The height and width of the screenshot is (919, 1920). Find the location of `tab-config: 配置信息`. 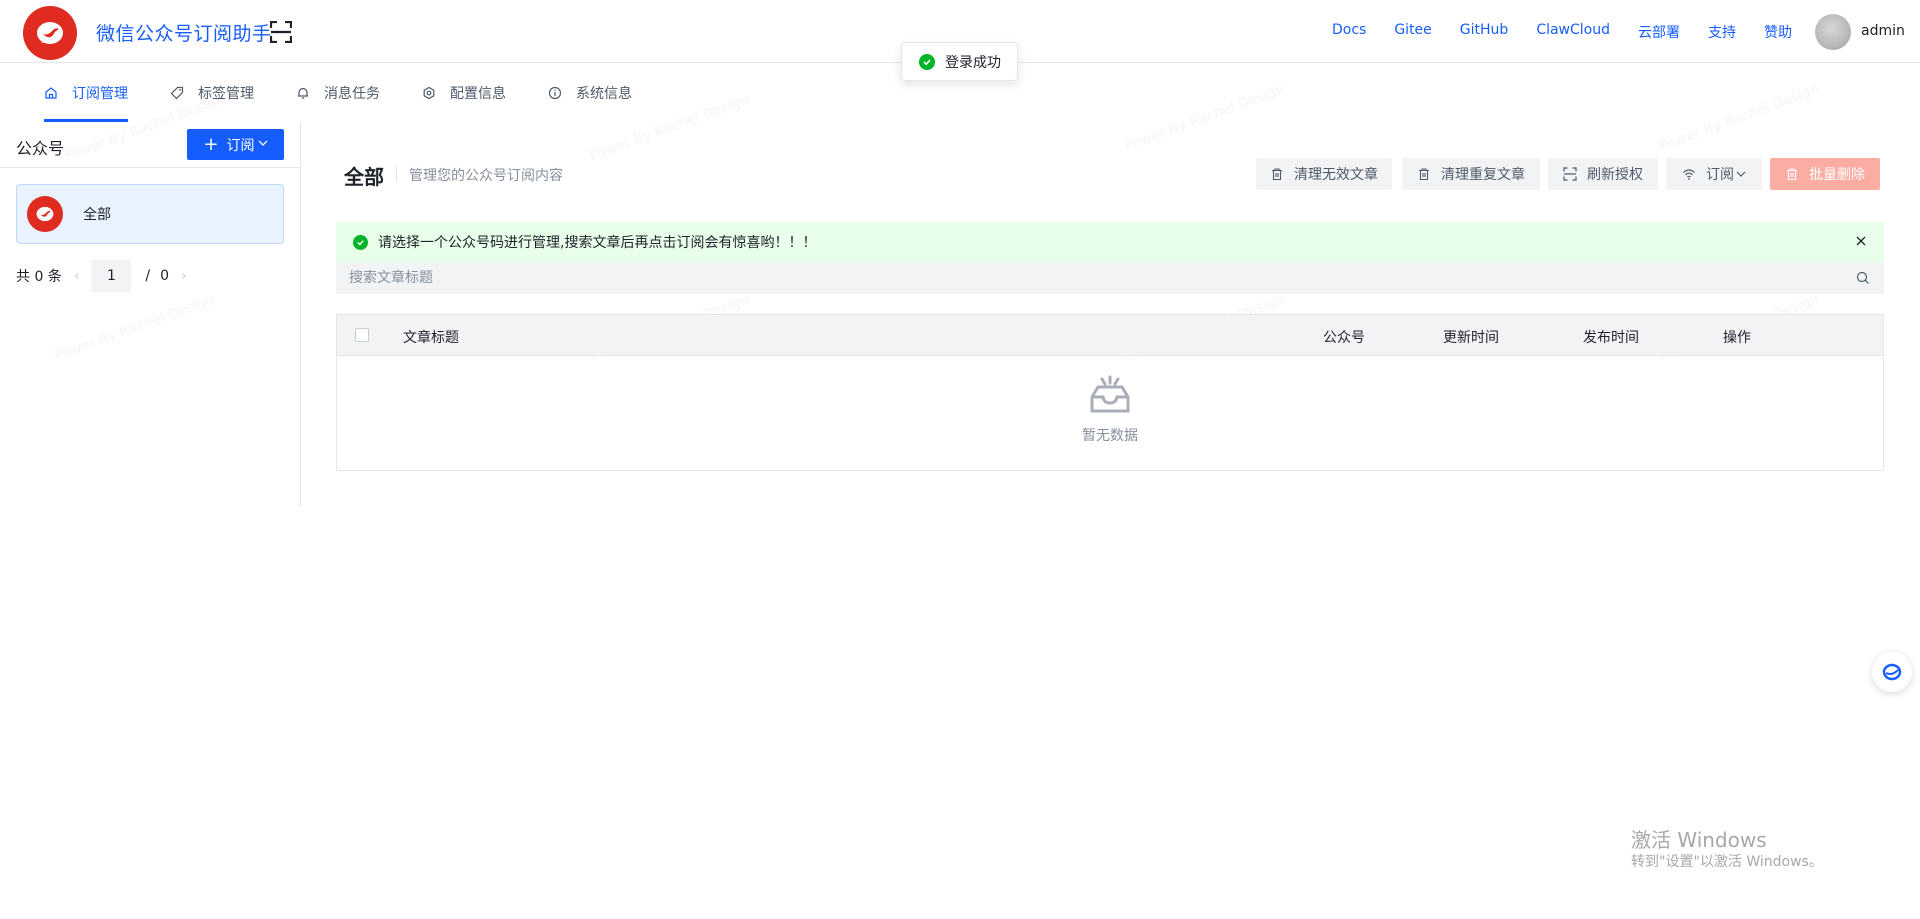

tab-config: 配置信息 is located at coordinates (464, 93).